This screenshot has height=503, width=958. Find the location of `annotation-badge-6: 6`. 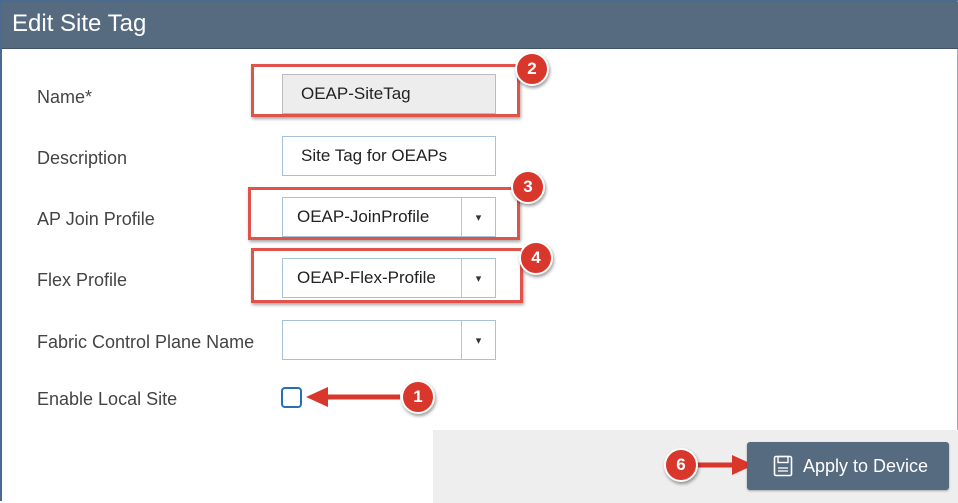

annotation-badge-6: 6 is located at coordinates (681, 465).